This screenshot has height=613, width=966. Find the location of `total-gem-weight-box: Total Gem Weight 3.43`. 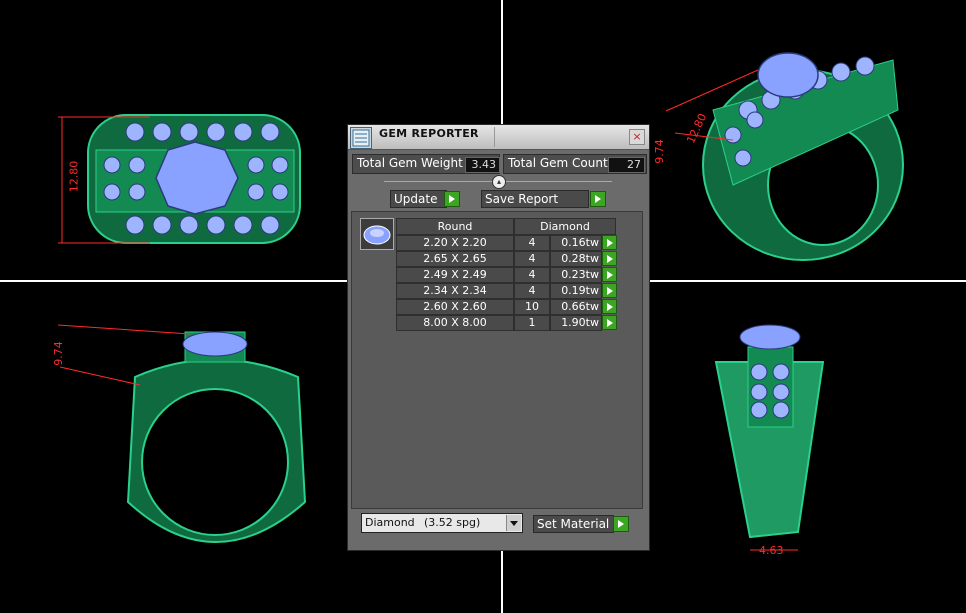

total-gem-weight-box: Total Gem Weight 3.43 is located at coordinates (426, 164).